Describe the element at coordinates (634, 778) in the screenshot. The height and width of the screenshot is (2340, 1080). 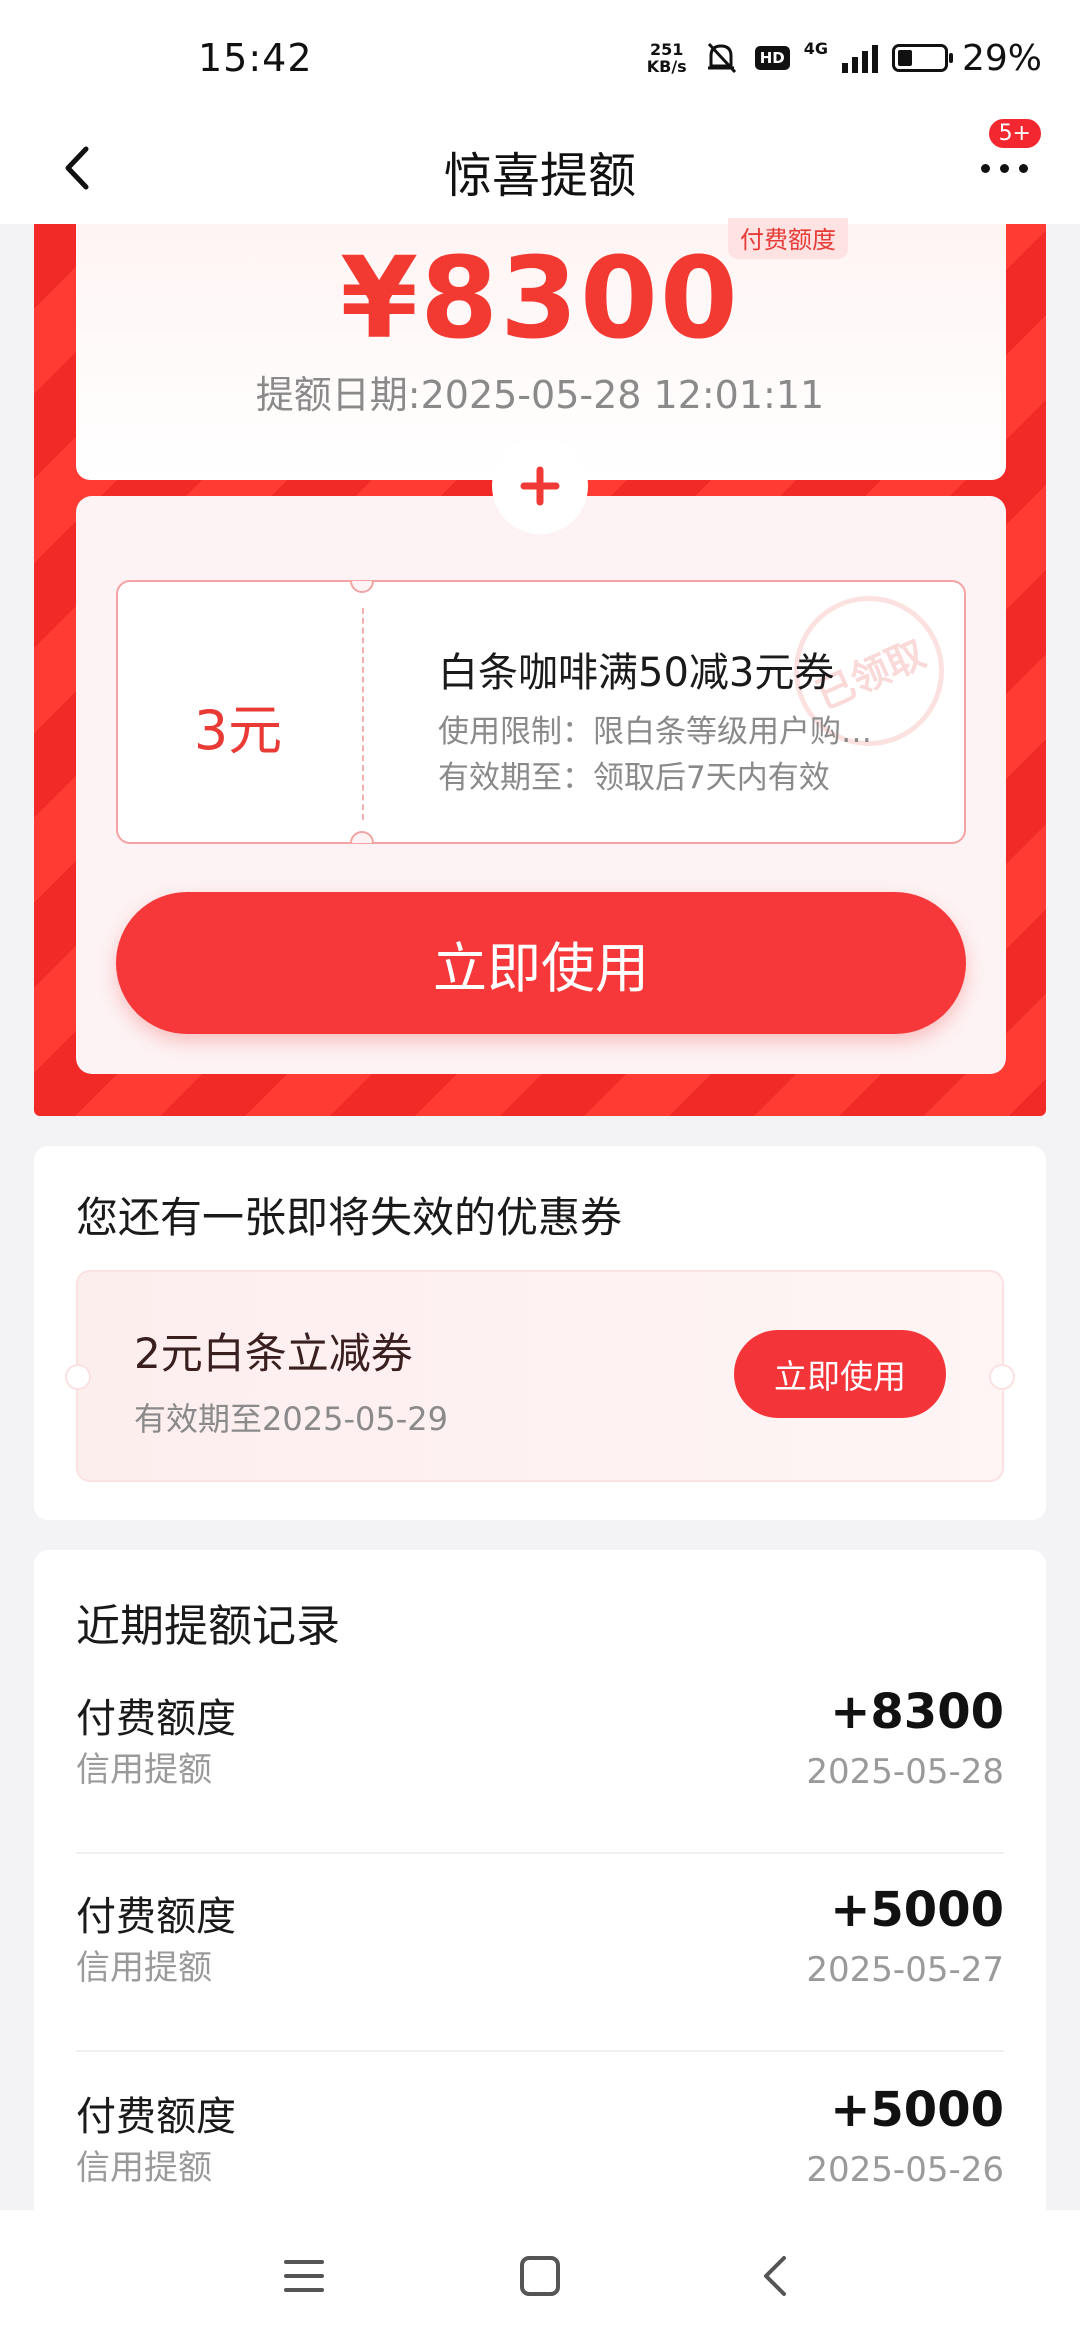
I see `coupon-validity: 有效期至：领取后7天内有效` at that location.